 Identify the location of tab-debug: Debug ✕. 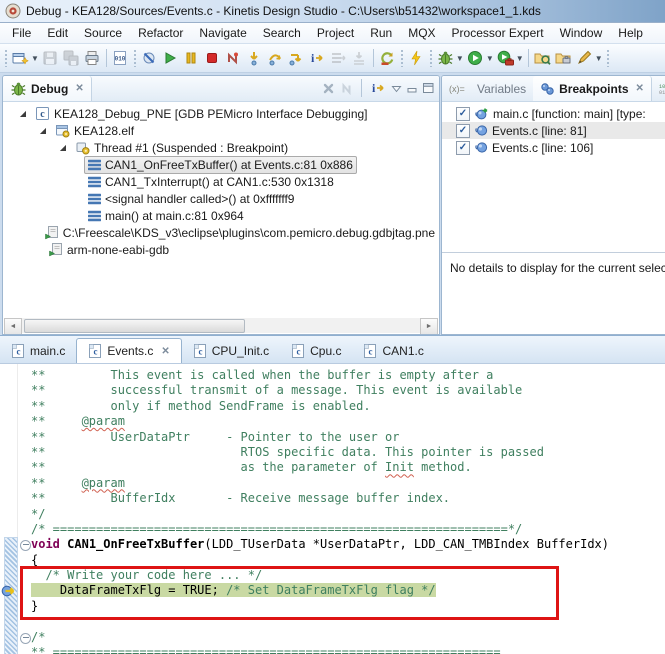
(47, 88).